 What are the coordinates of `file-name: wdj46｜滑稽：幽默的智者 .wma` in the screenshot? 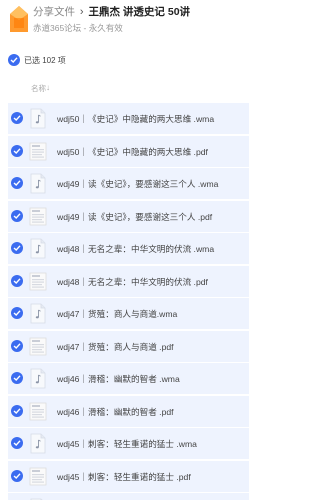 It's located at (118, 379).